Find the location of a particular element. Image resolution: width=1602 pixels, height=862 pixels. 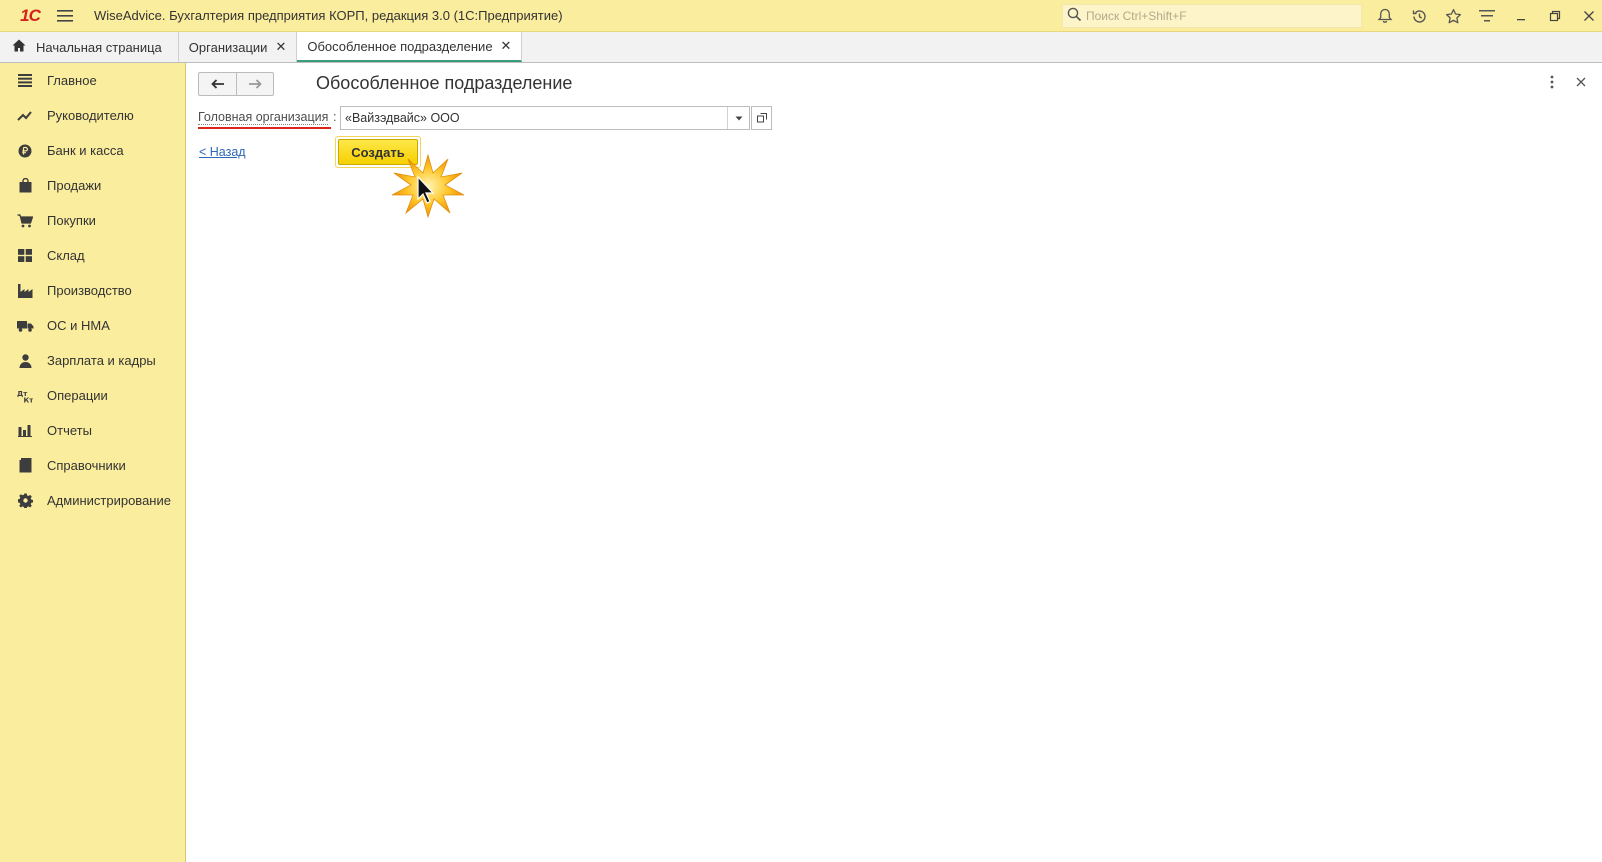

sidebar-item-directories: Справочники is located at coordinates (92, 465).